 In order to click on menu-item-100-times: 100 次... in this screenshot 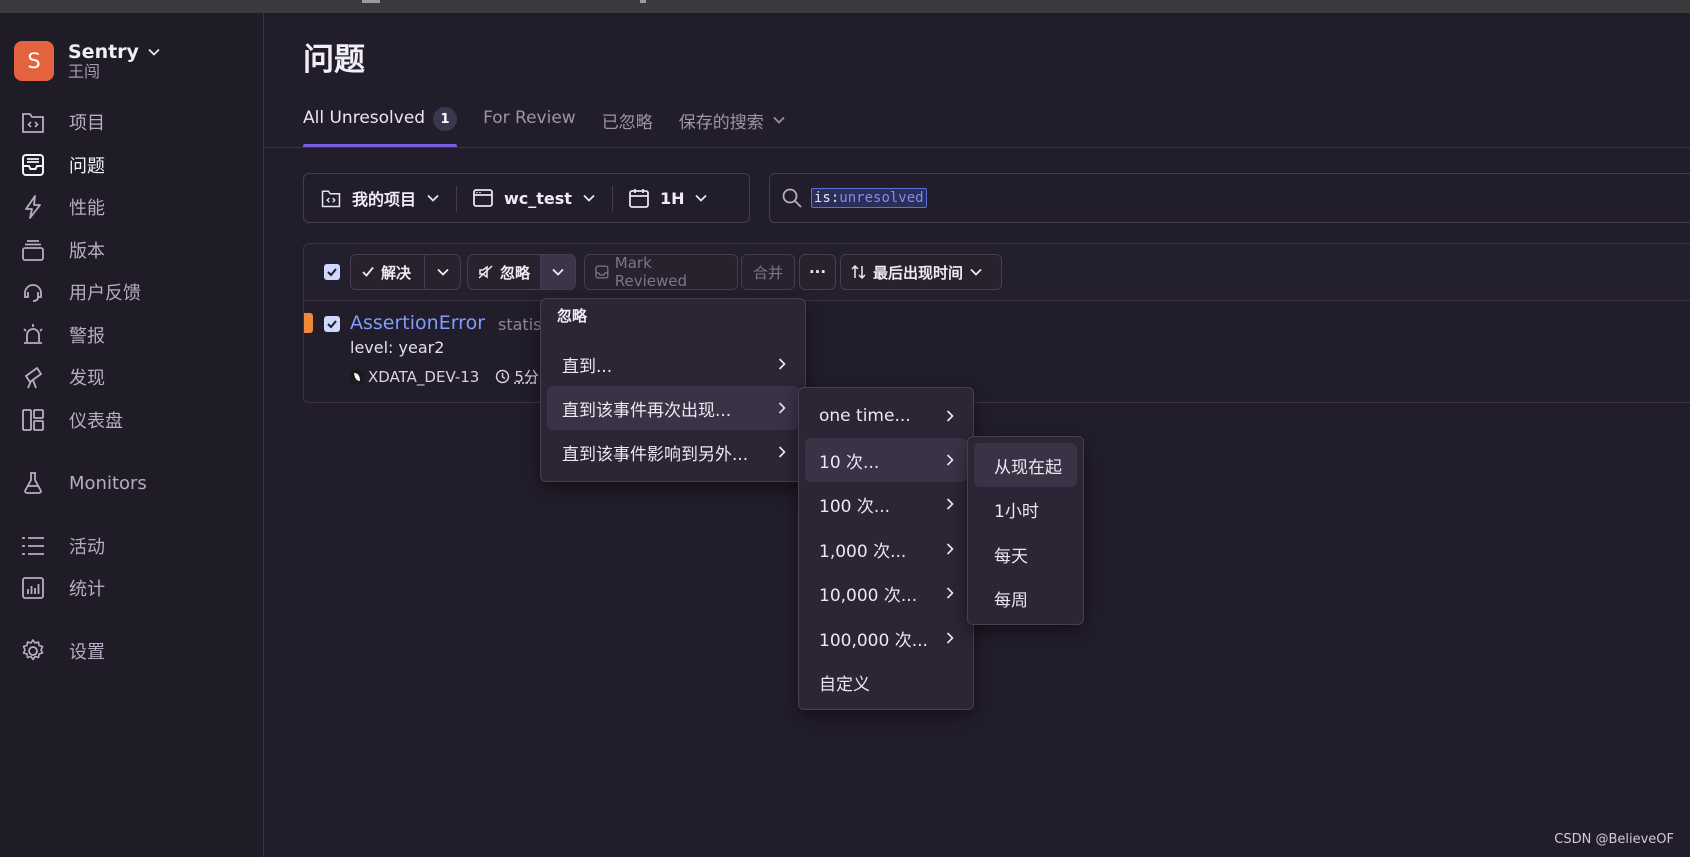, I will do `click(886, 504)`.